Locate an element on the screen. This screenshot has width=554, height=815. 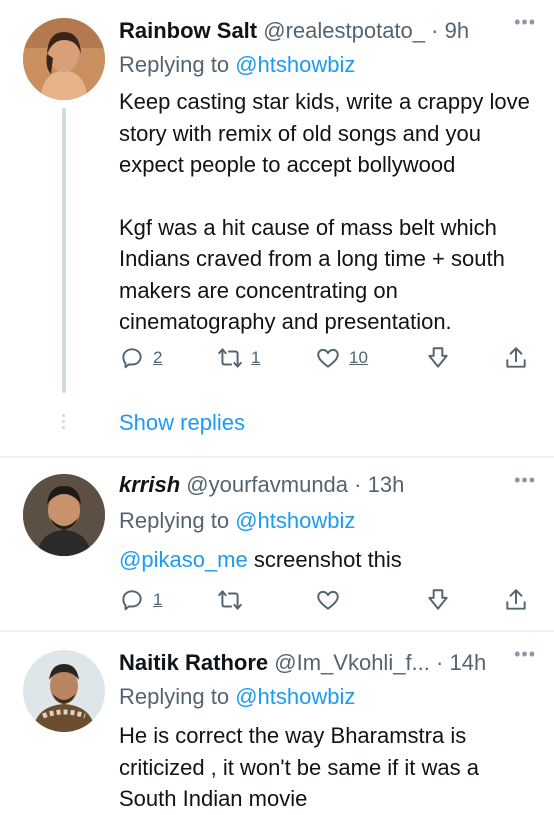
like-button is located at coordinates (328, 600).